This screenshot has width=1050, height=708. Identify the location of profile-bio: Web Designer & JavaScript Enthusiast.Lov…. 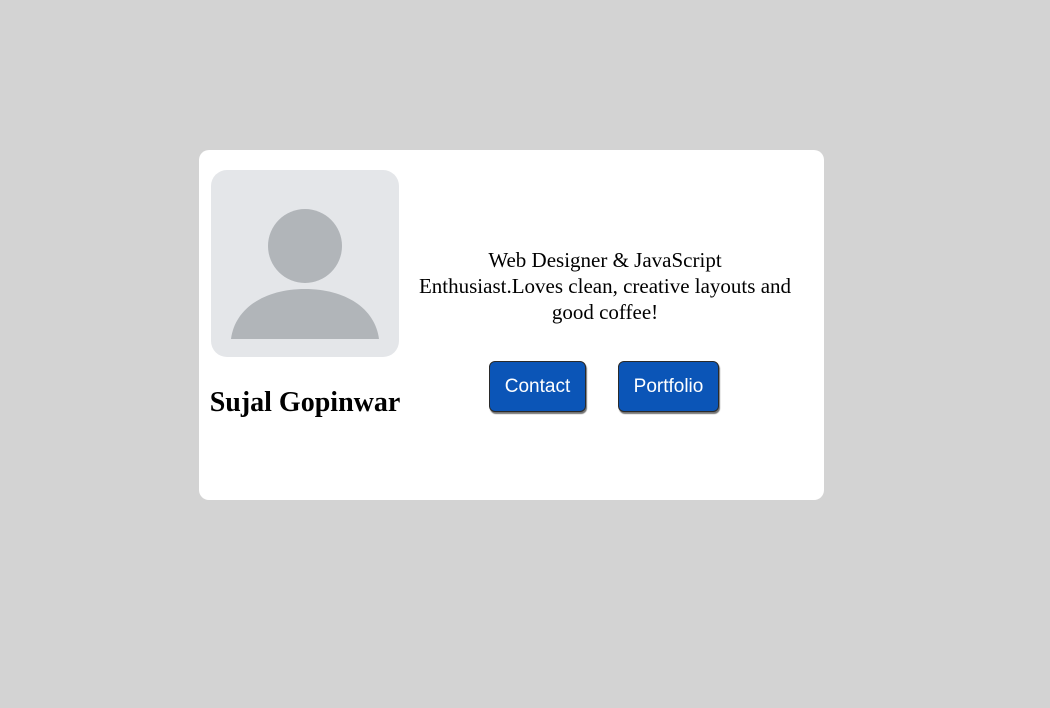
(605, 286).